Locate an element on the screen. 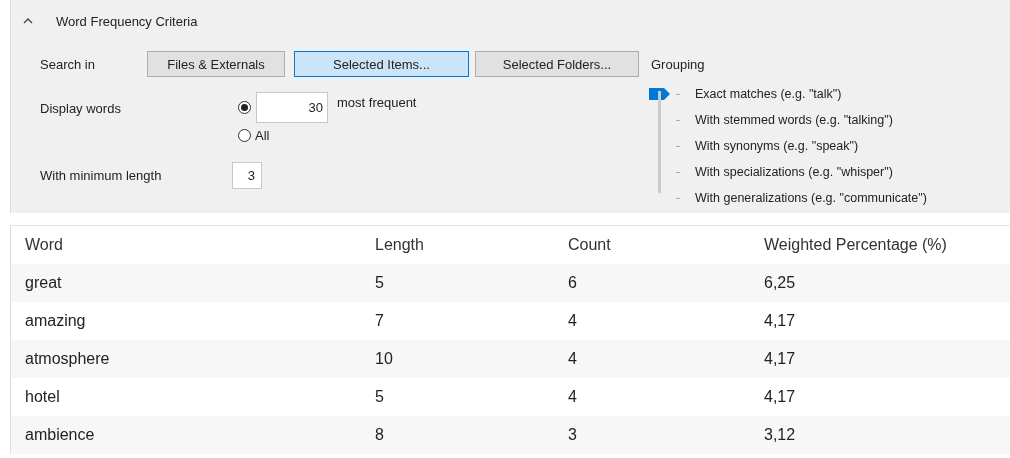 The height and width of the screenshot is (458, 1010). table-cell-text: 8 is located at coordinates (380, 435).